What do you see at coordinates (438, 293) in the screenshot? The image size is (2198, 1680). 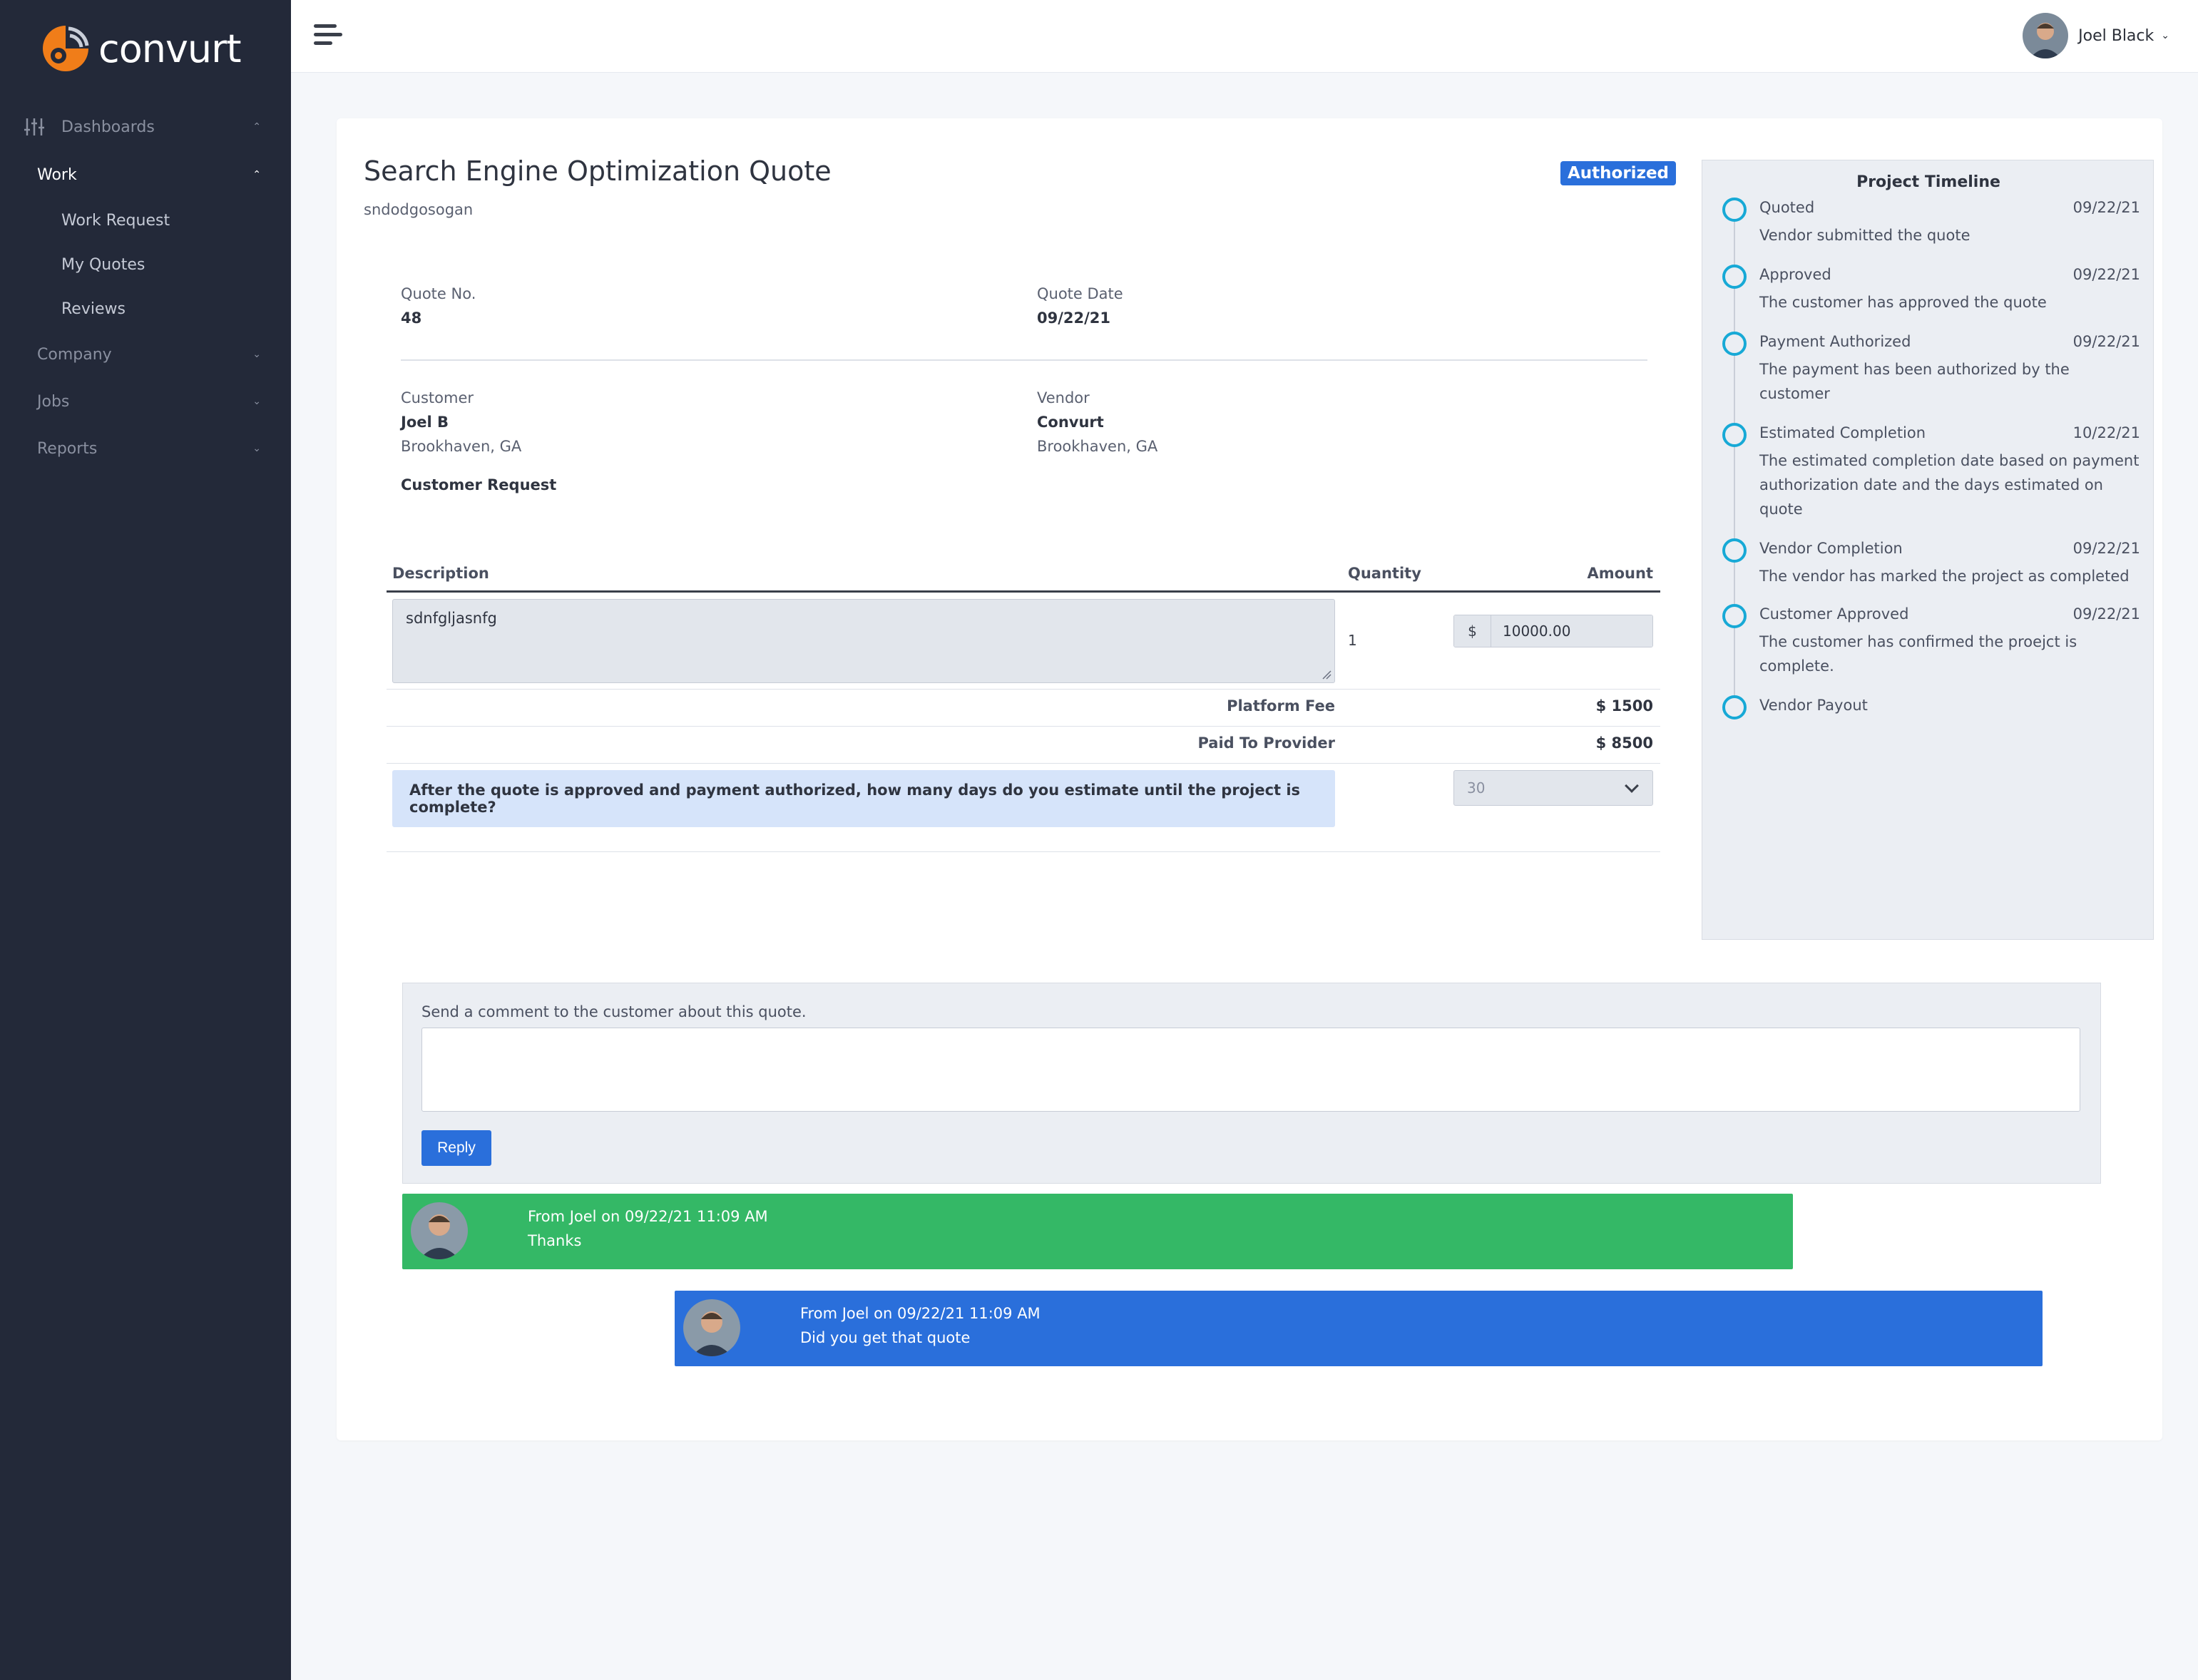 I see `quote-no-label: Quote No.` at bounding box center [438, 293].